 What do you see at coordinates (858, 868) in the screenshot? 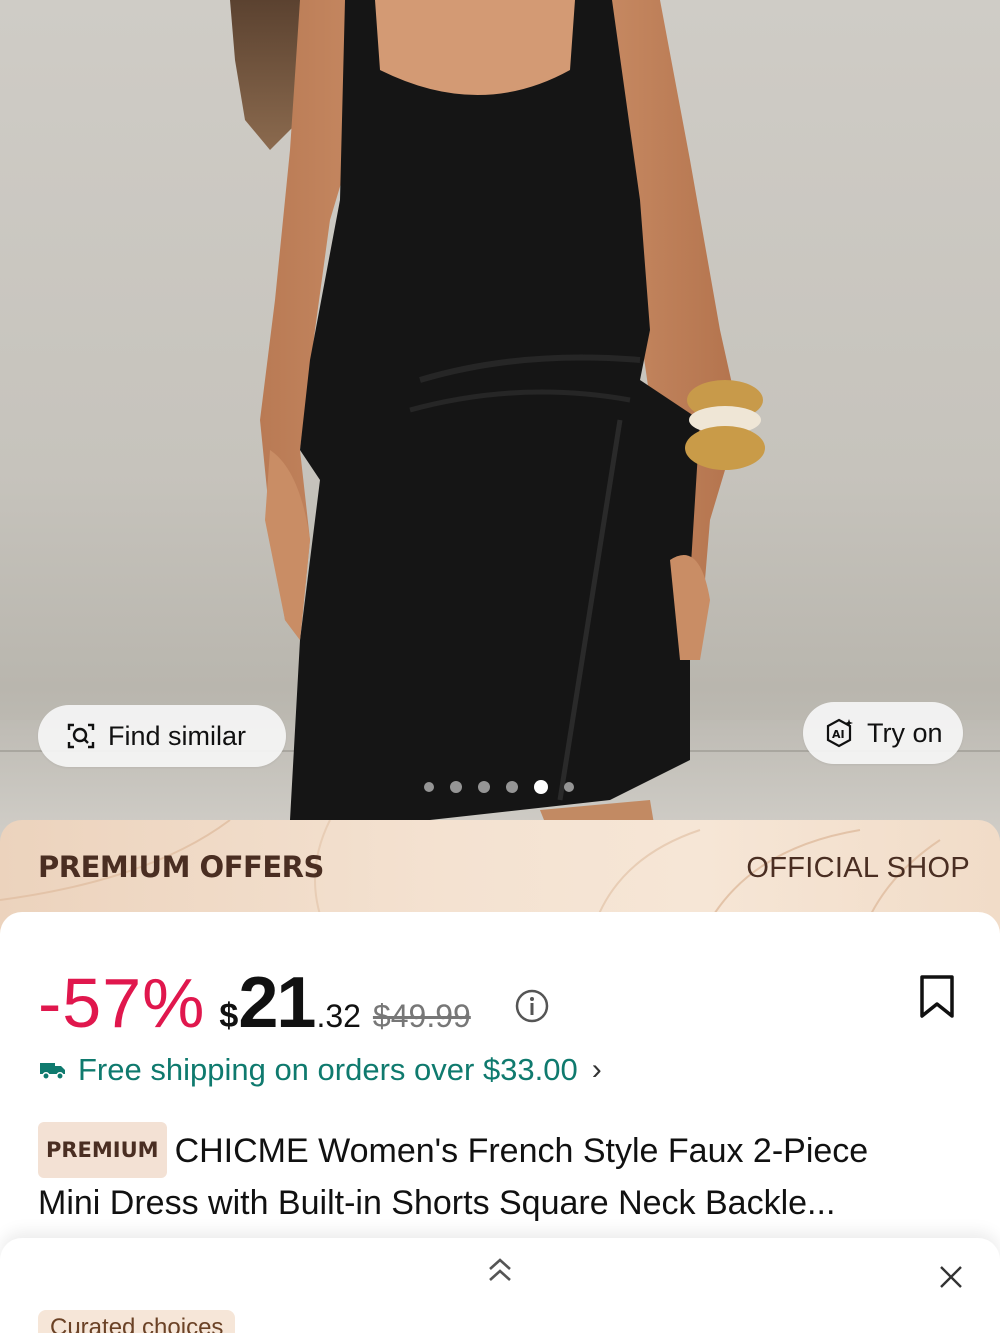
I see `official-shop-title: OFFICIAL SHOP` at bounding box center [858, 868].